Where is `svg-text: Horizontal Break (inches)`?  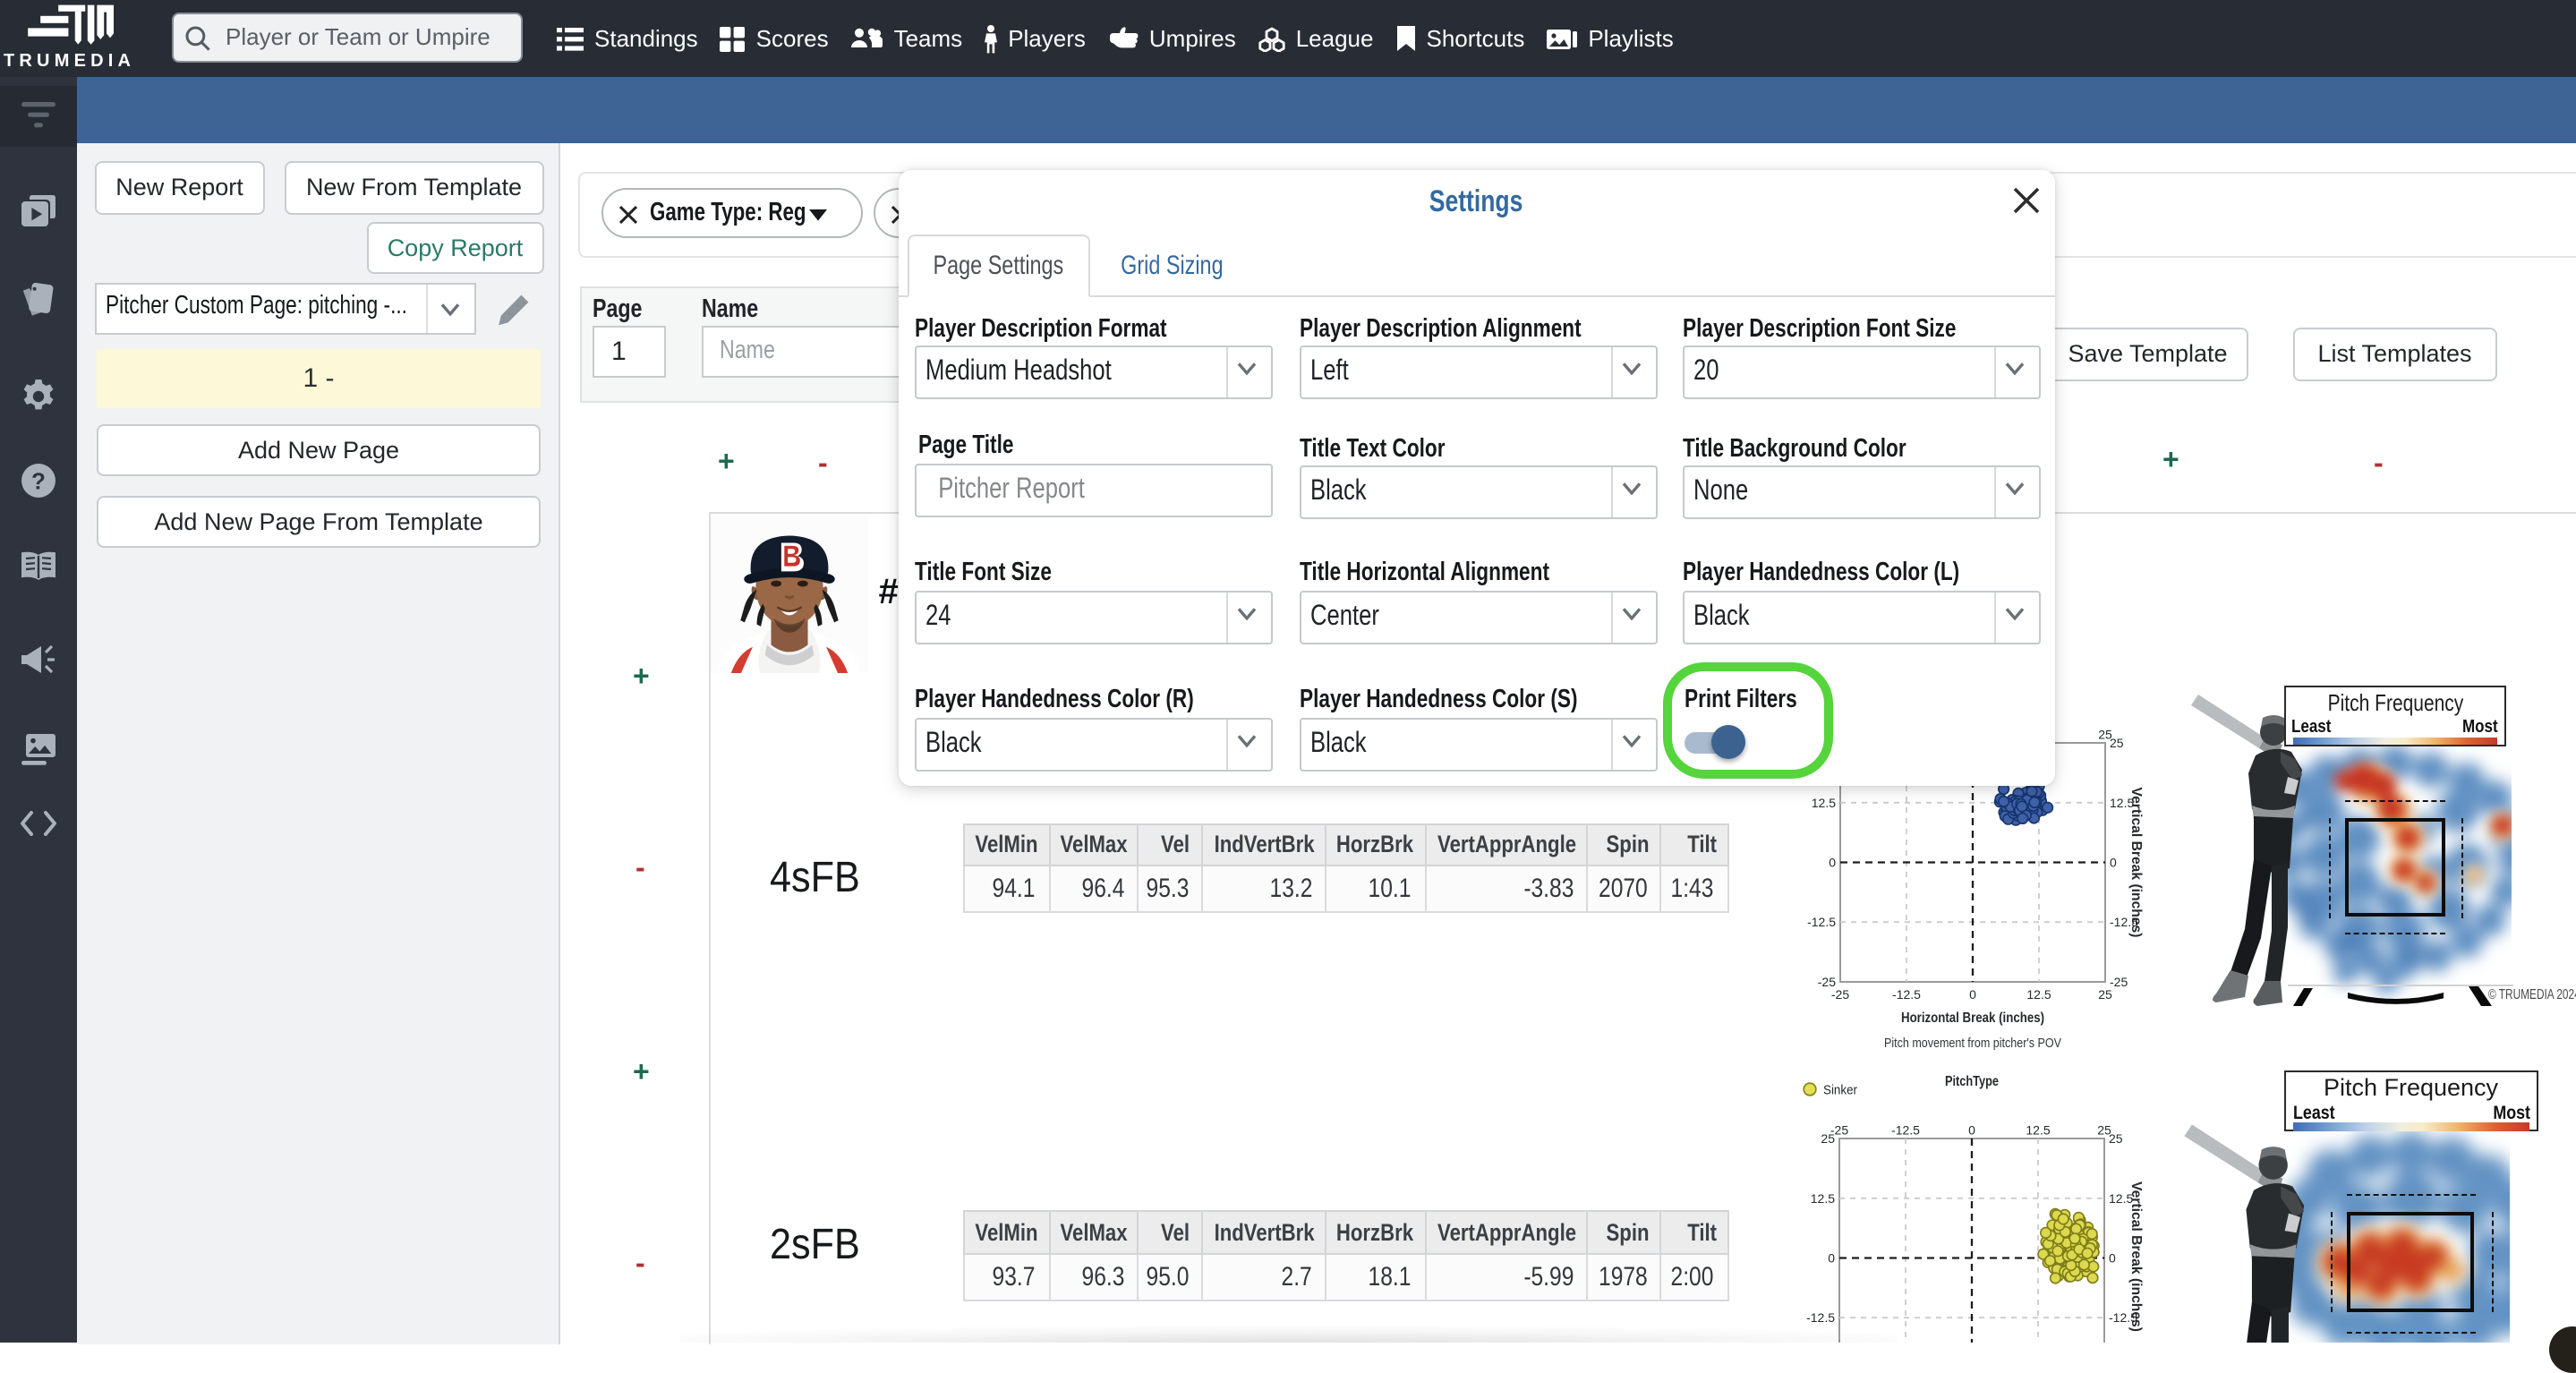 svg-text: Horizontal Break (inches) is located at coordinates (1972, 1018).